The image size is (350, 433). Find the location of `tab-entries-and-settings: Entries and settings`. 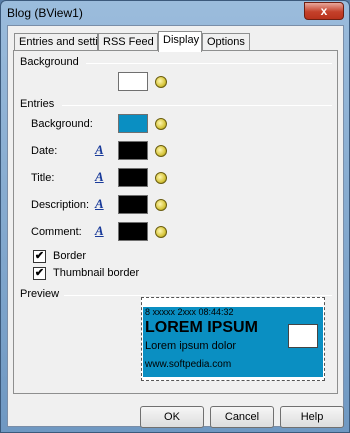

tab-entries-and-settings: Entries and settings is located at coordinates (65, 42).